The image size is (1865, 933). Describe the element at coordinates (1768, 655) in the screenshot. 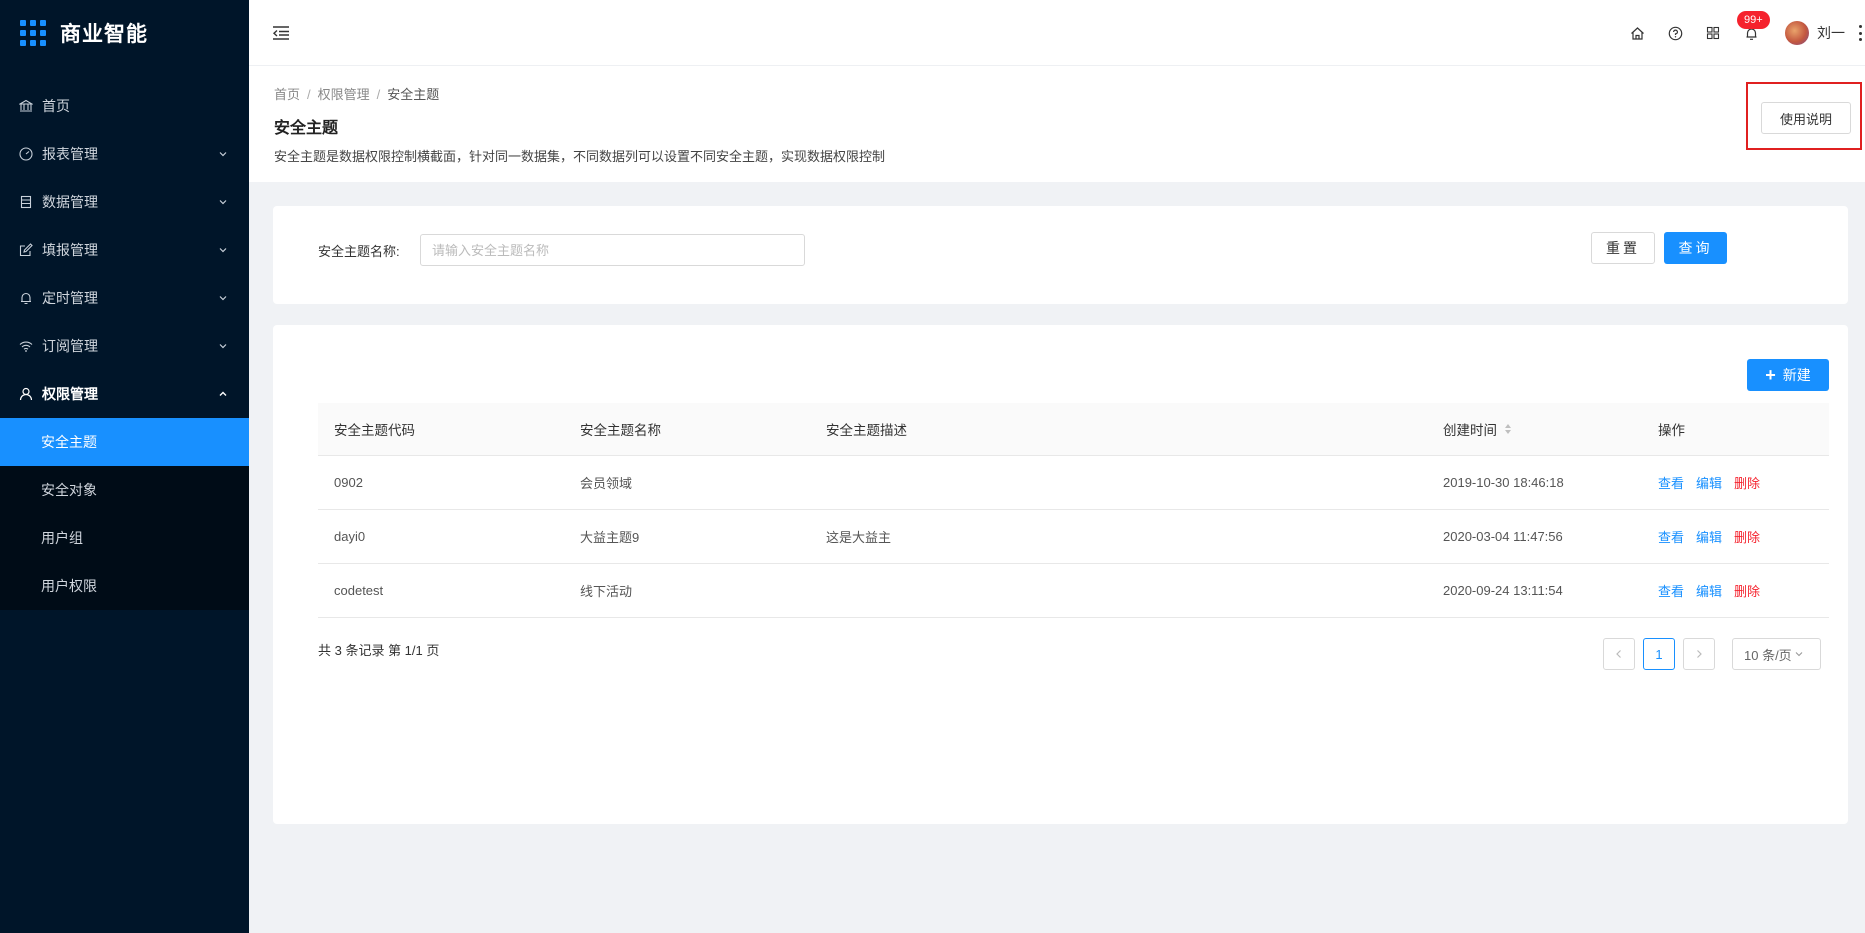

I see `page-size-value: 10 条/页` at that location.